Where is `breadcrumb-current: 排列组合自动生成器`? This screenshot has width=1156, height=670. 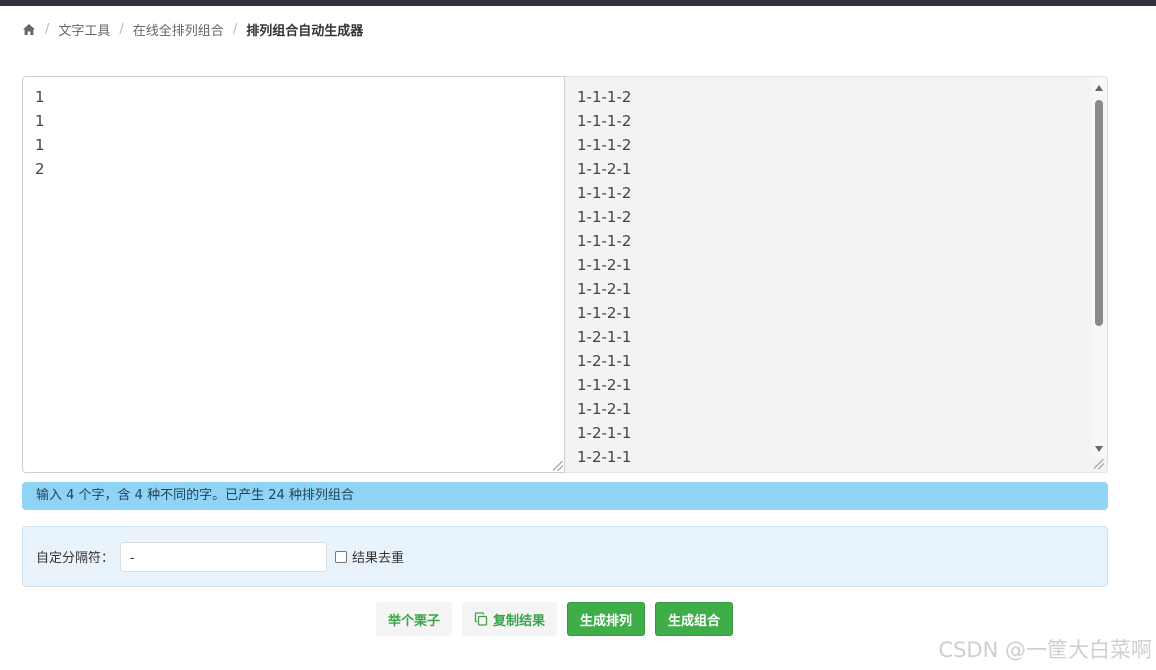
breadcrumb-current: 排列组合自动生成器 is located at coordinates (305, 31).